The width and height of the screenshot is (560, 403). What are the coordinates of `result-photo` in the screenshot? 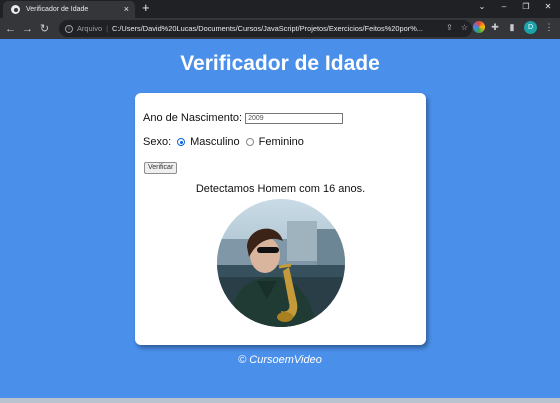 It's located at (281, 263).